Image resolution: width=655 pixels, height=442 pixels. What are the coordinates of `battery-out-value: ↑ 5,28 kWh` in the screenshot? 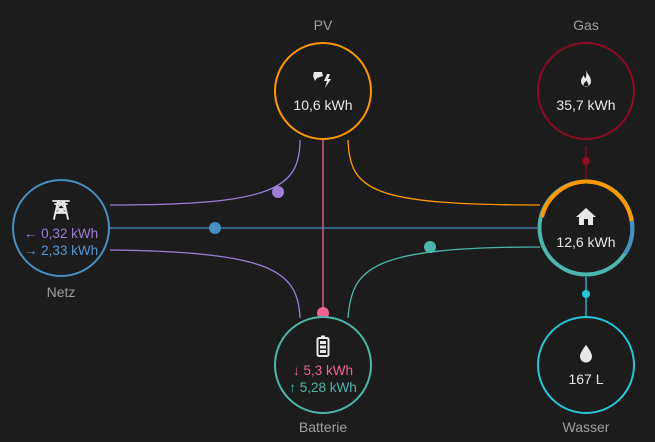 It's located at (323, 387).